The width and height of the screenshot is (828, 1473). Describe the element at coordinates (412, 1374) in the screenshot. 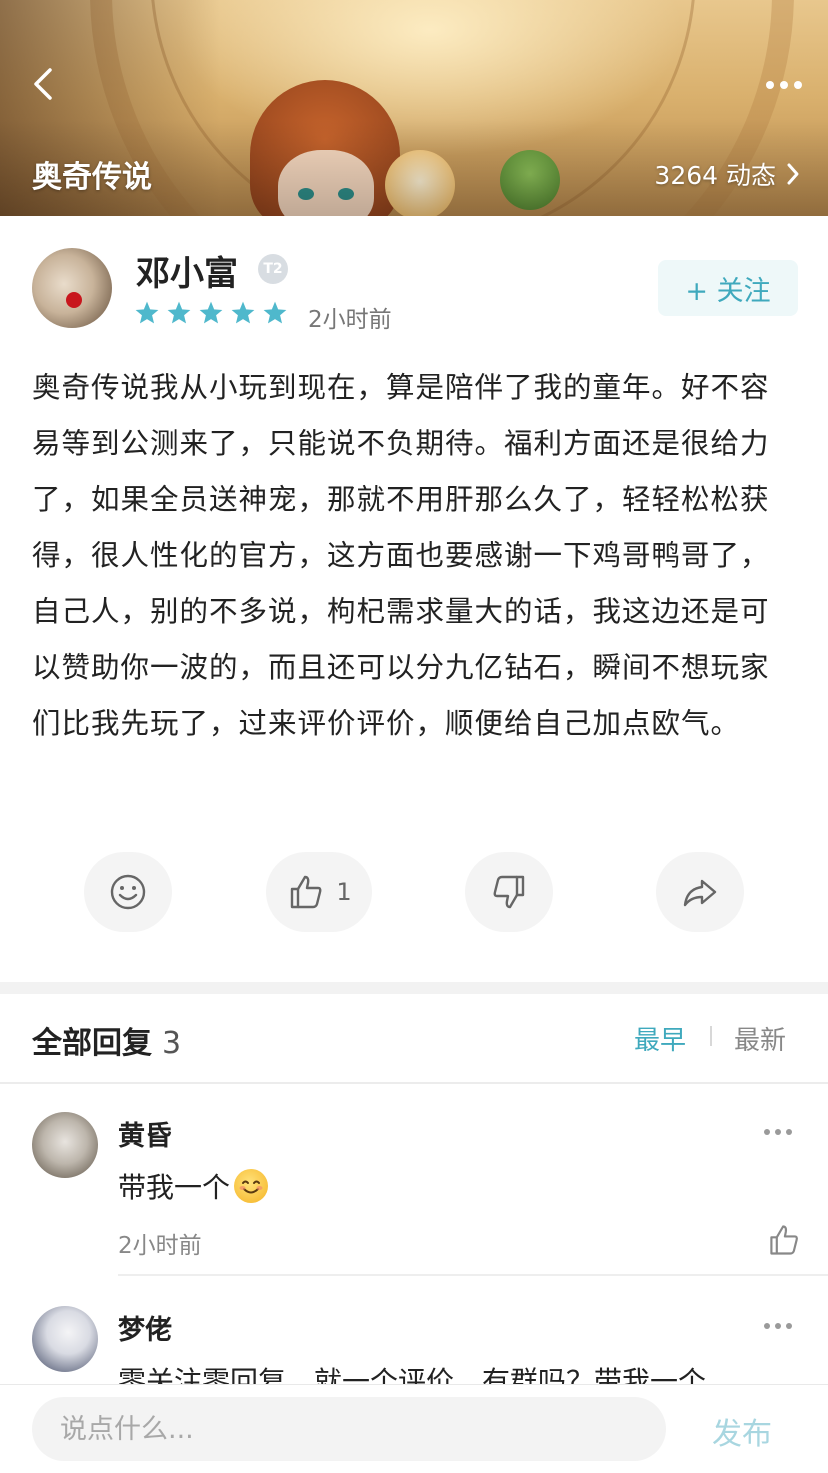

I see `reply-text: 零关注零回复，就一个评价，有群吗？带我一个` at that location.